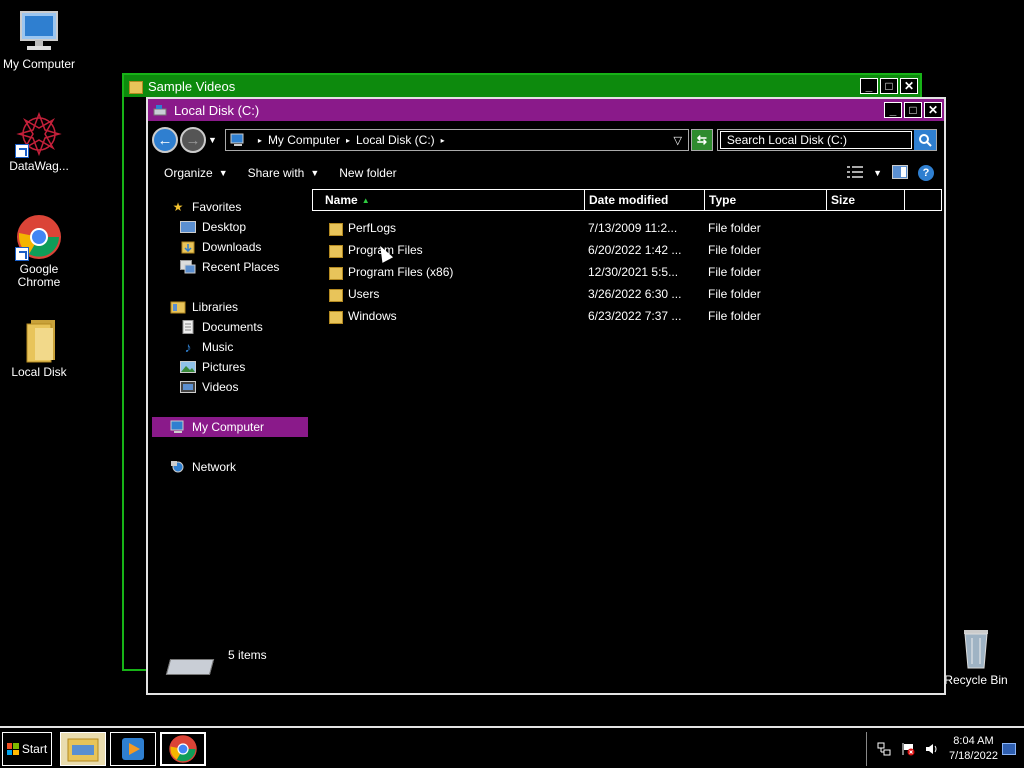 The width and height of the screenshot is (1024, 768). I want to click on view-options-icon, so click(855, 173).